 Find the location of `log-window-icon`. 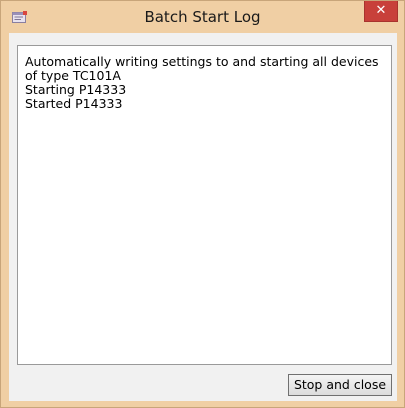

log-window-icon is located at coordinates (19, 16).